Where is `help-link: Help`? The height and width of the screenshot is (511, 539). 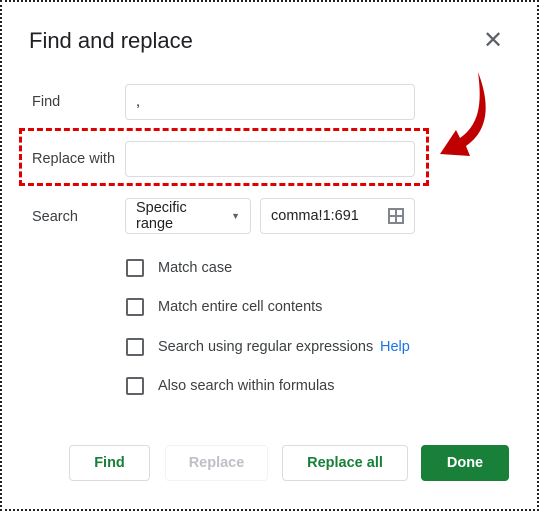 help-link: Help is located at coordinates (395, 347).